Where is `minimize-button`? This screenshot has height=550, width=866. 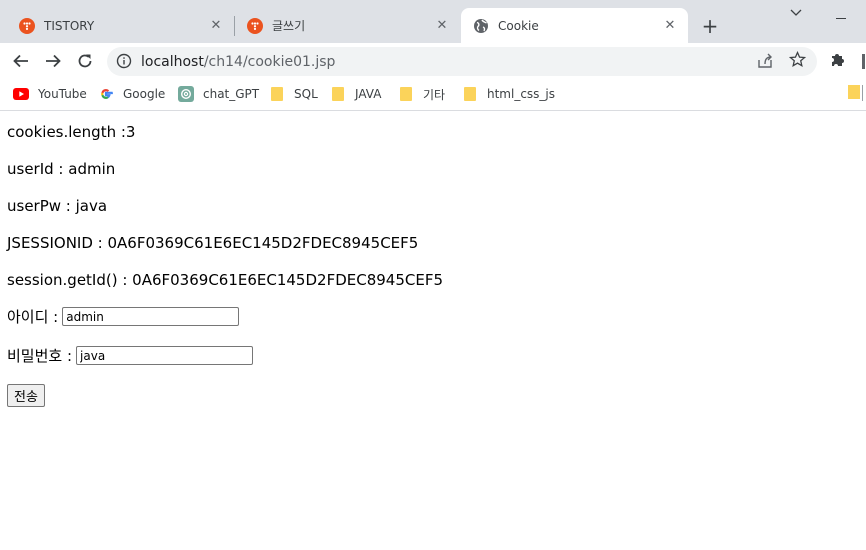 minimize-button is located at coordinates (842, 17).